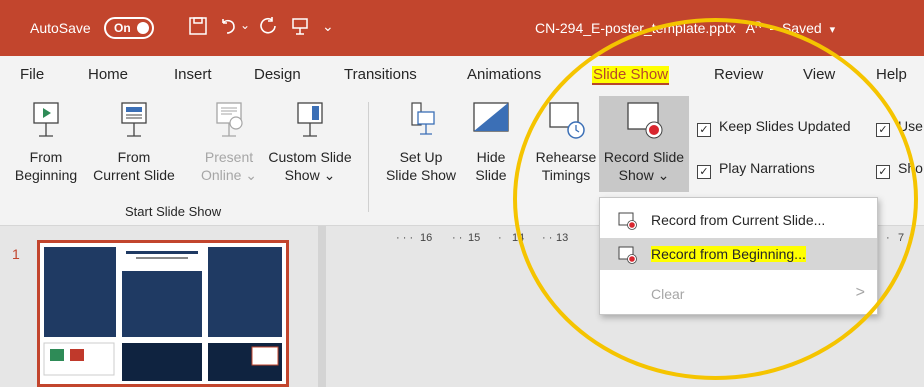  Describe the element at coordinates (134, 119) in the screenshot. I see `from-current-slide-icon` at that location.